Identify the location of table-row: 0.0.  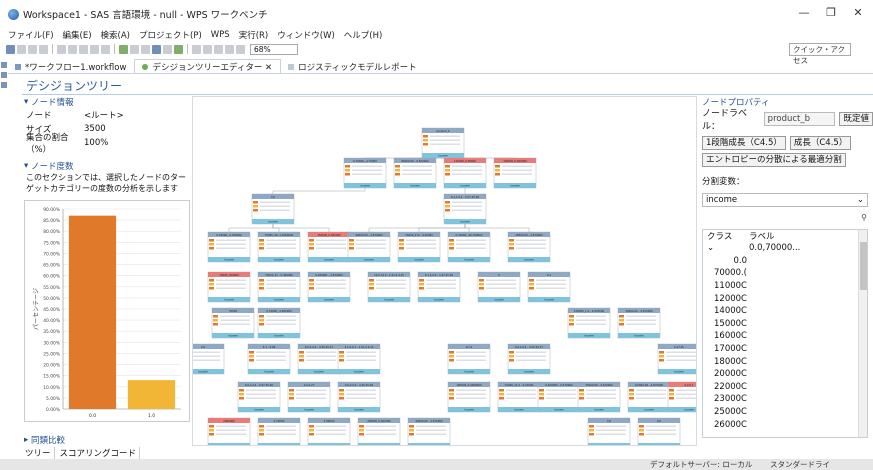
(785, 261).